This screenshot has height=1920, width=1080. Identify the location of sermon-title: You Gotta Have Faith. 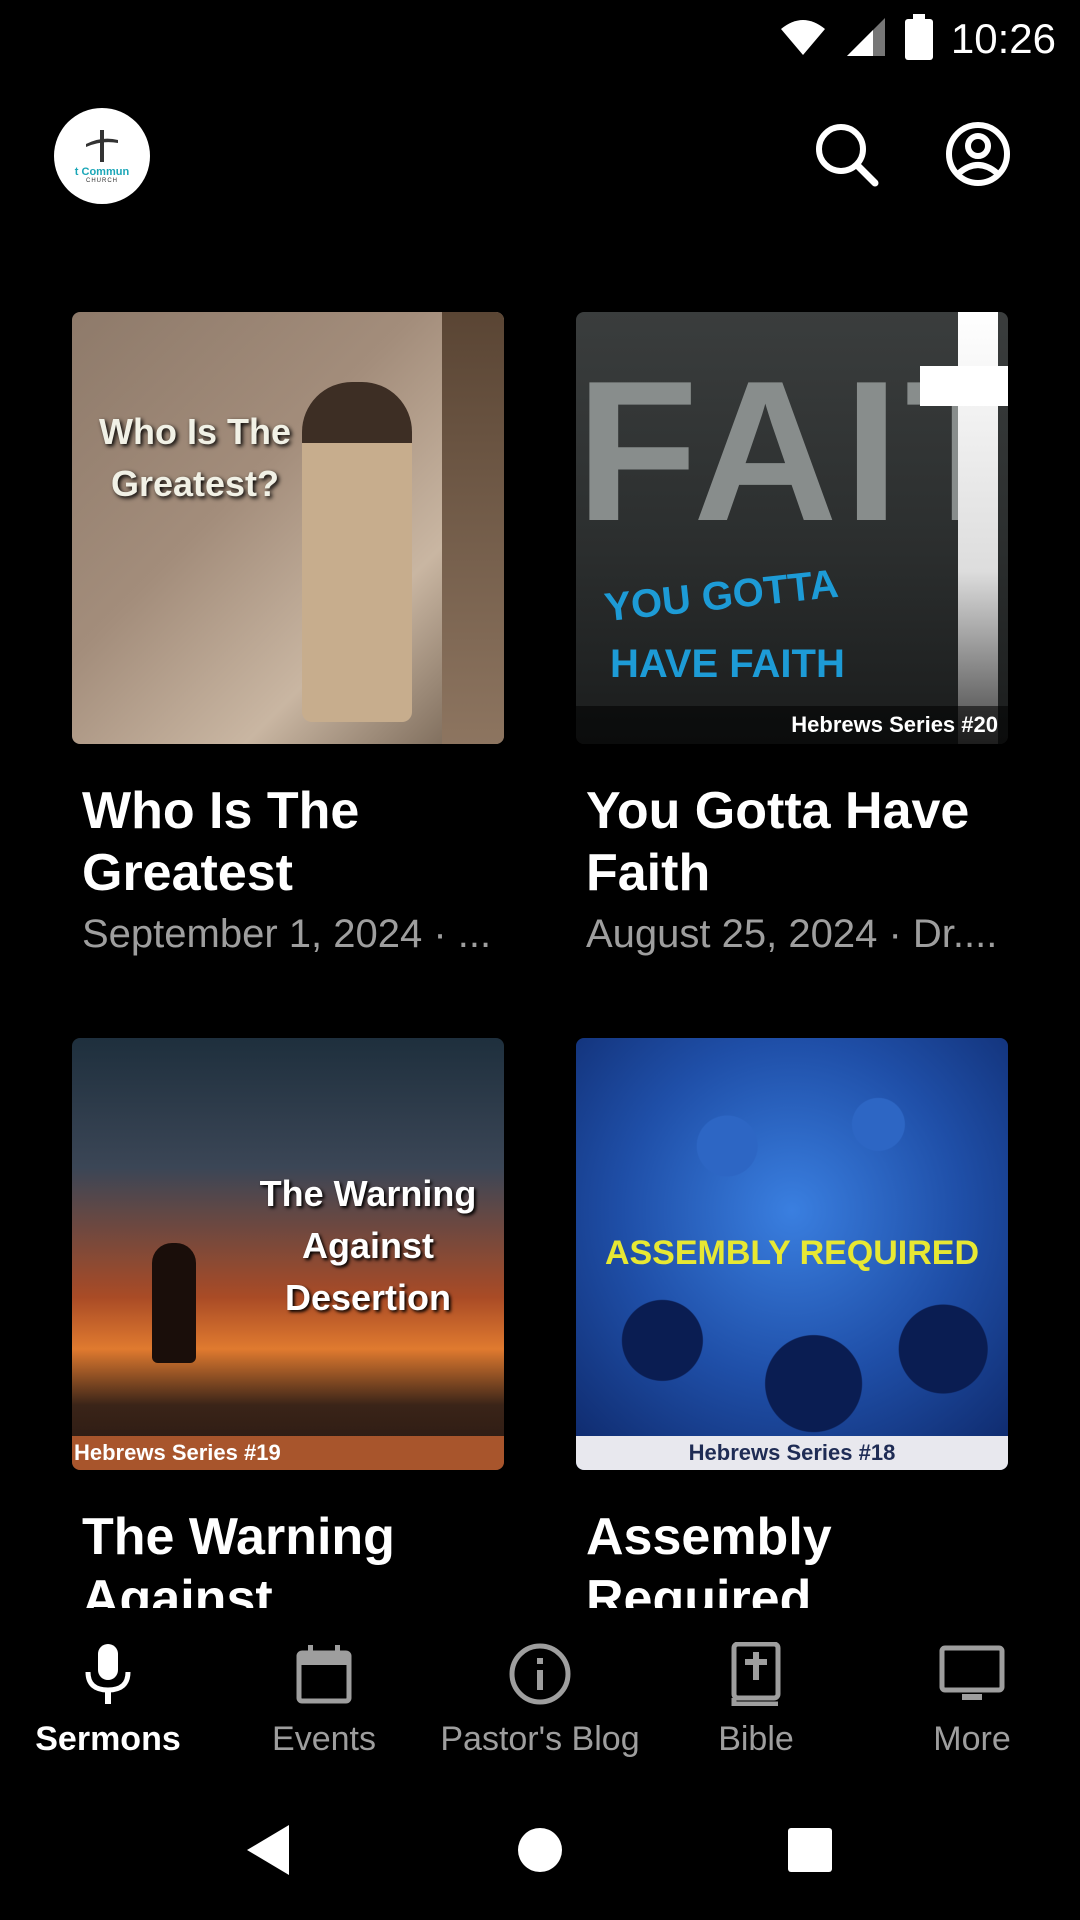
(792, 842).